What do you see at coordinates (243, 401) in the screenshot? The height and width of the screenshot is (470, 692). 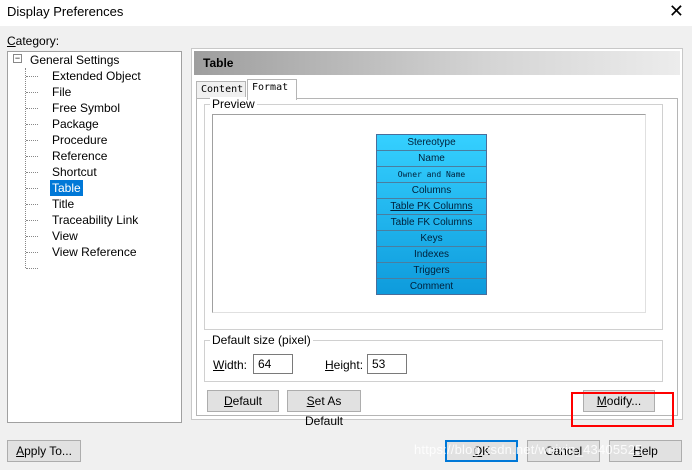 I see `default-button: Default` at bounding box center [243, 401].